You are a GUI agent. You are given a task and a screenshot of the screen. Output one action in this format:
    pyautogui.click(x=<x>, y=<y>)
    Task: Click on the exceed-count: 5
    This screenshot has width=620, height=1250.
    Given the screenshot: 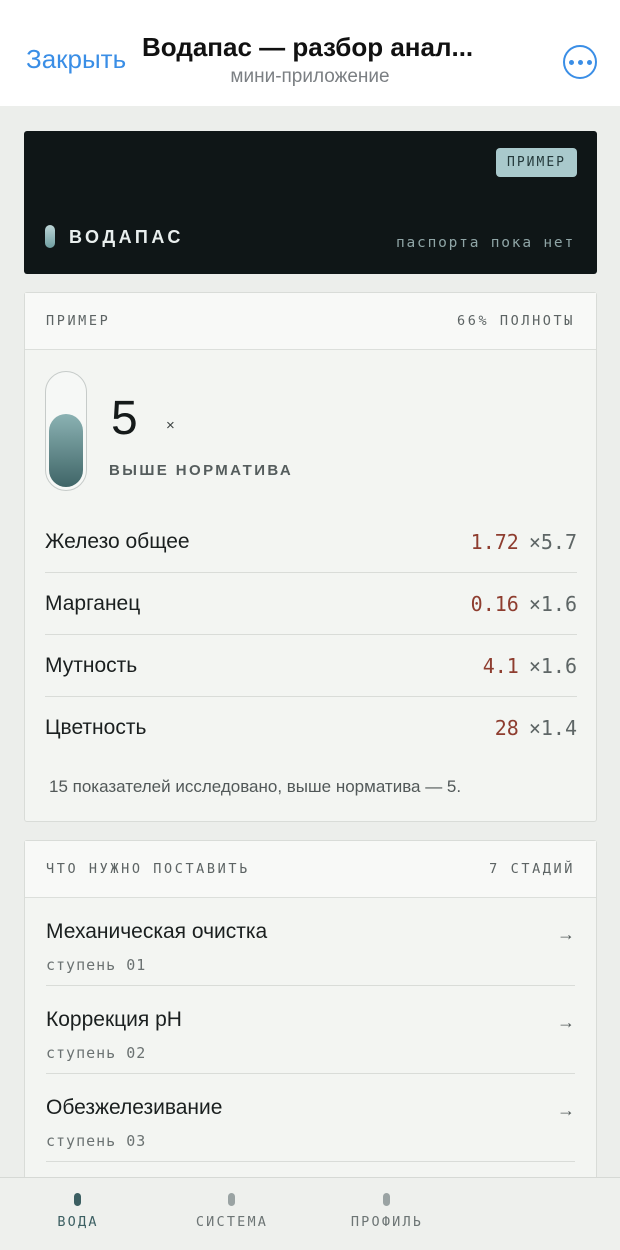 What is the action you would take?
    pyautogui.click(x=124, y=418)
    